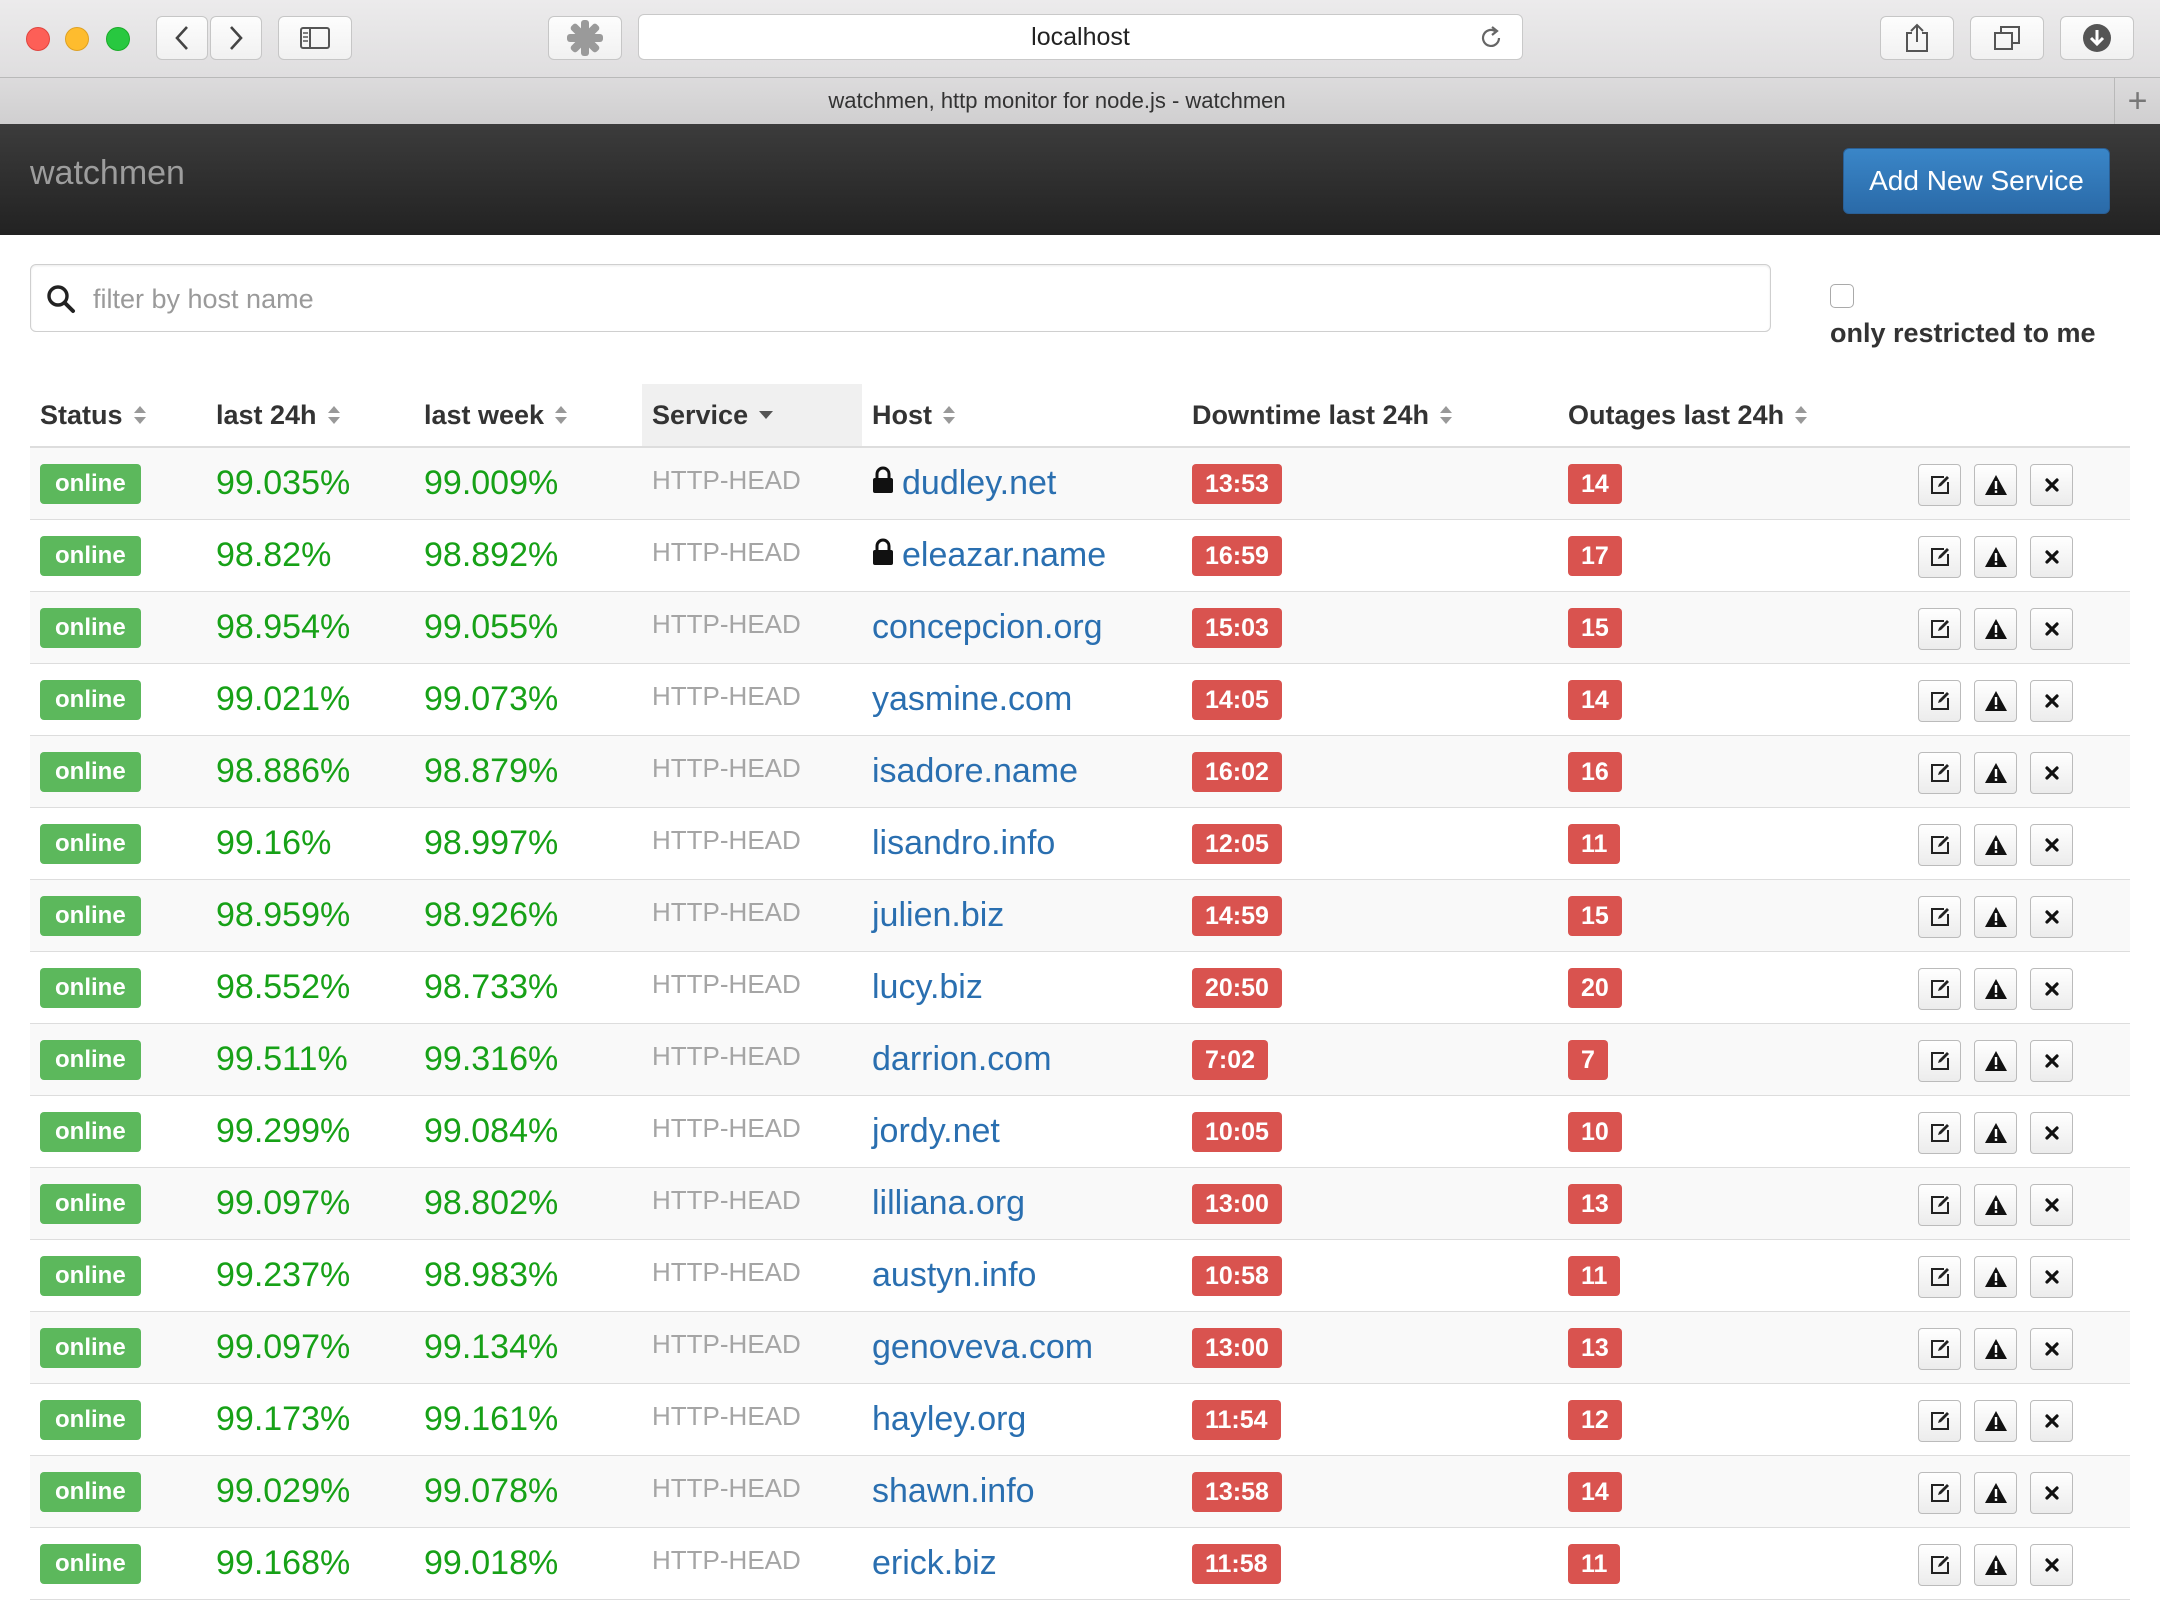 The image size is (2160, 1610). Describe the element at coordinates (491, 1491) in the screenshot. I see `uptime-week: 99.078%` at that location.